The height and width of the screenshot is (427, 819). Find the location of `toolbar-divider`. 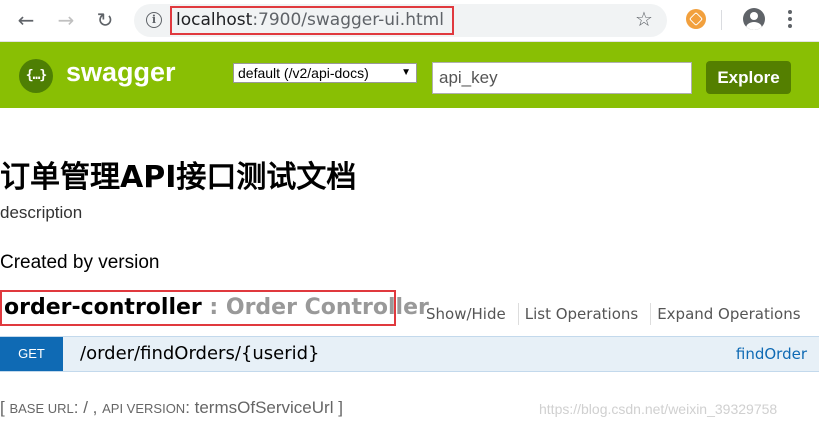

toolbar-divider is located at coordinates (721, 20).